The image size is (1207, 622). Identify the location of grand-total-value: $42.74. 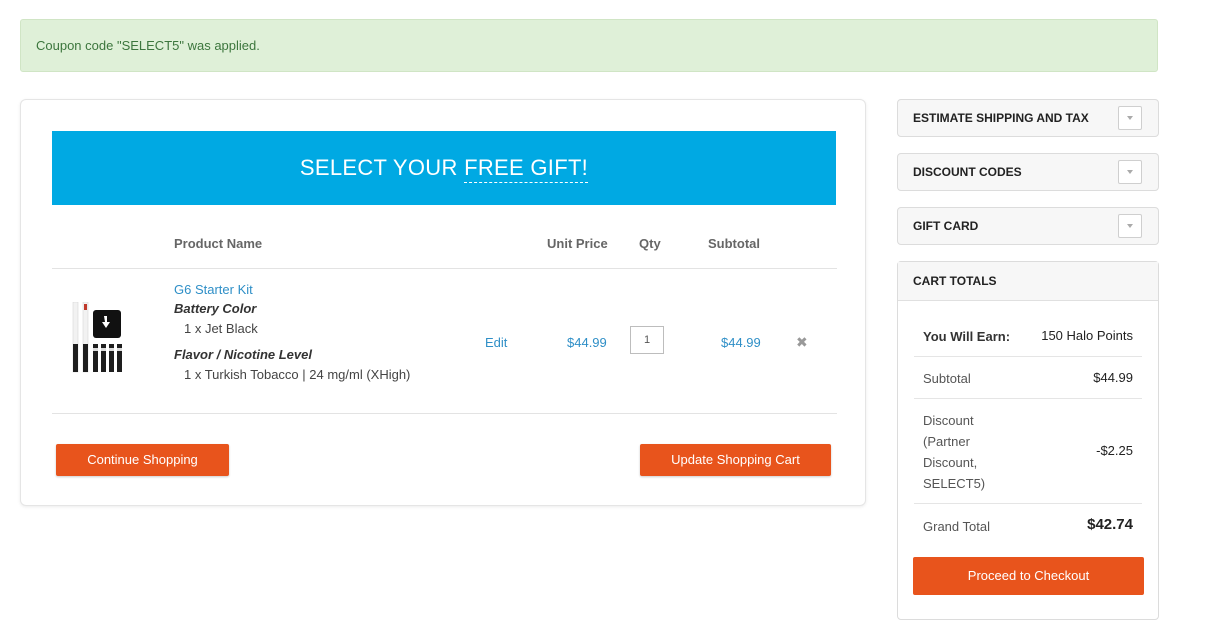
(1110, 524).